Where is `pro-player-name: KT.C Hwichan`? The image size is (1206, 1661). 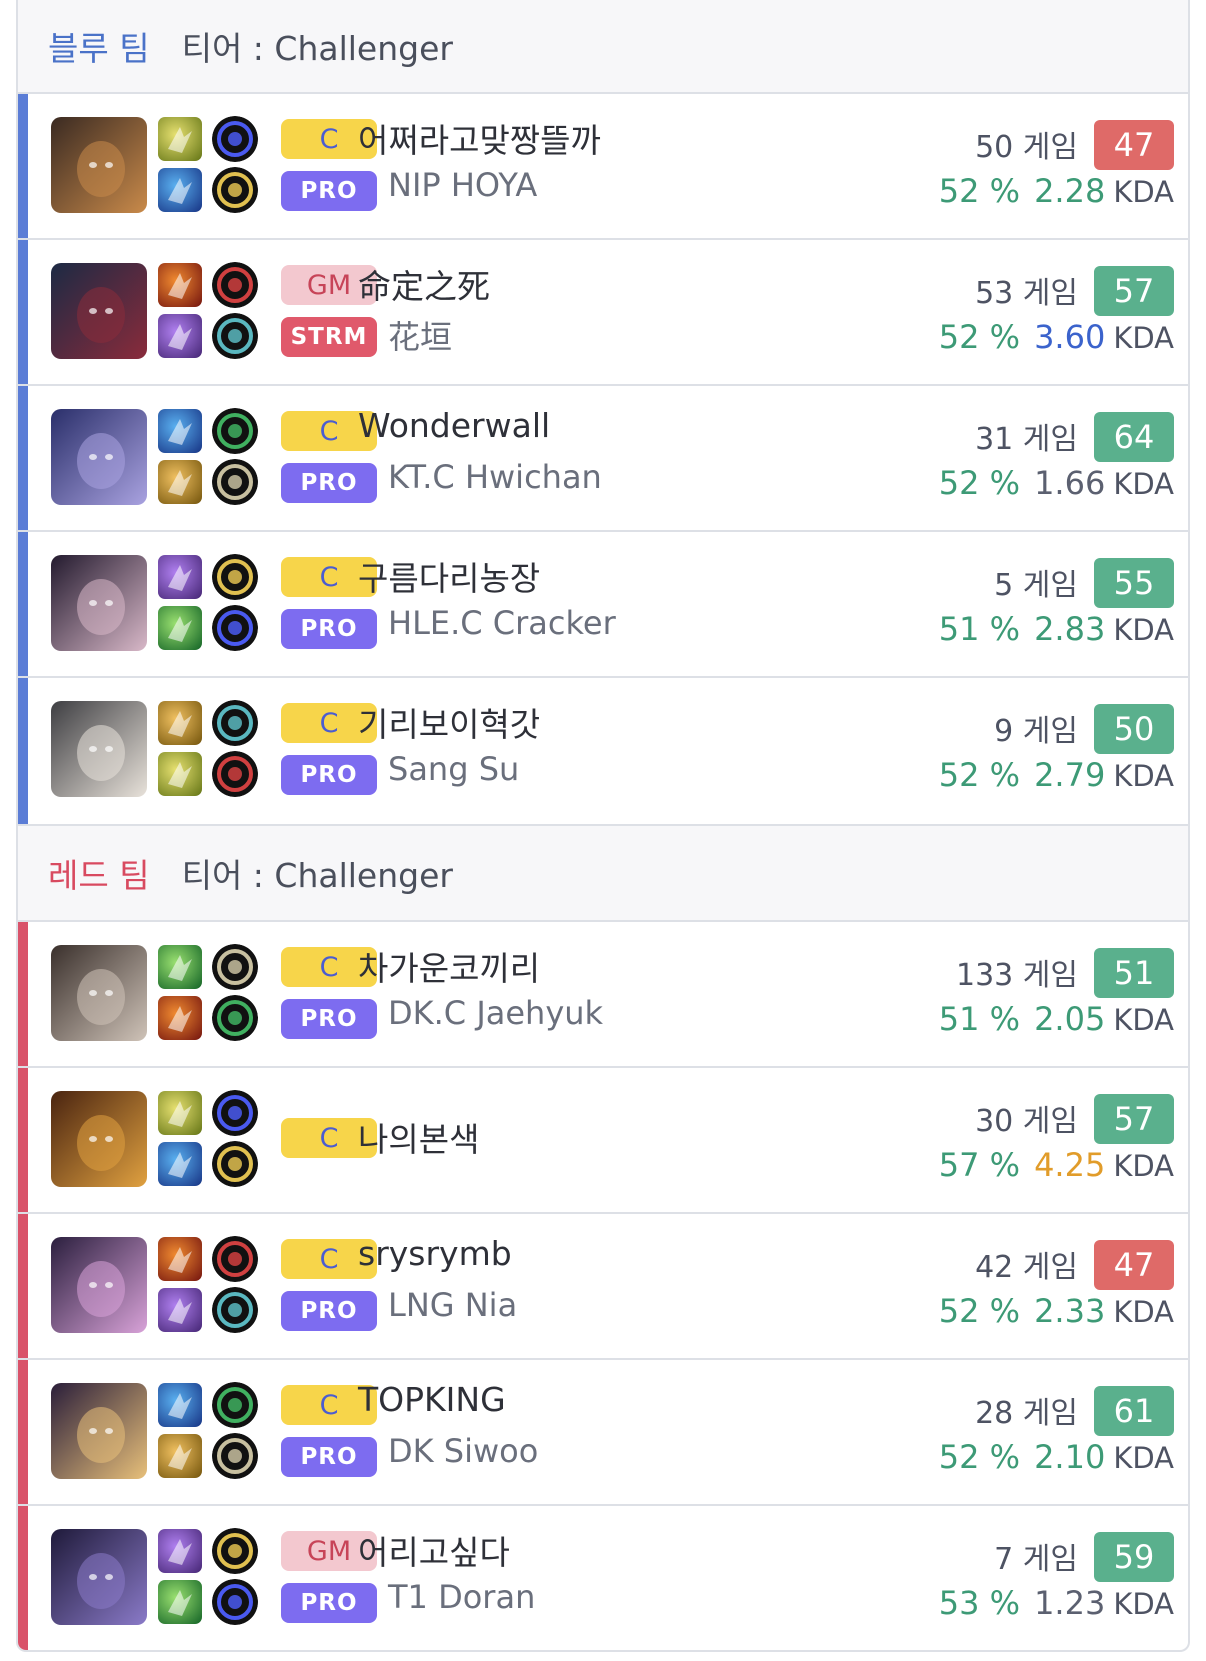
pro-player-name: KT.C Hwichan is located at coordinates (495, 477).